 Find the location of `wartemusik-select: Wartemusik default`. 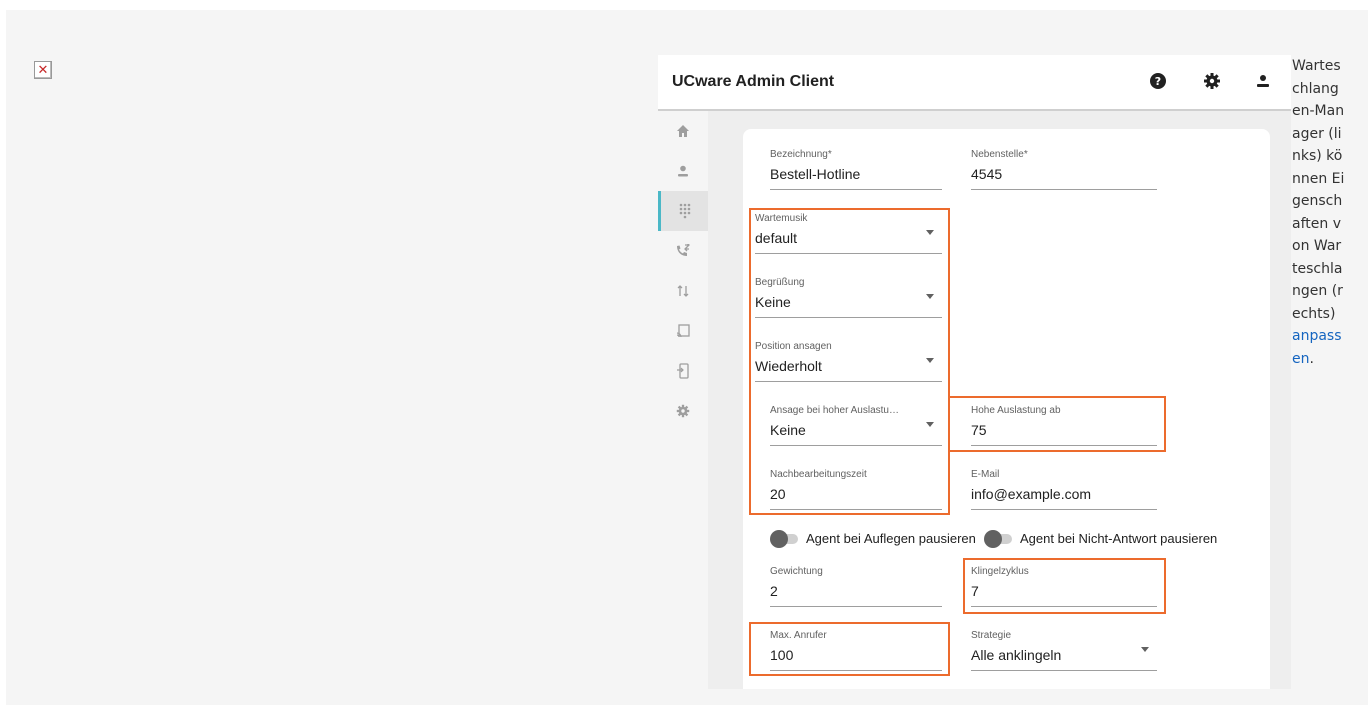

wartemusik-select: Wartemusik default is located at coordinates (848, 233).